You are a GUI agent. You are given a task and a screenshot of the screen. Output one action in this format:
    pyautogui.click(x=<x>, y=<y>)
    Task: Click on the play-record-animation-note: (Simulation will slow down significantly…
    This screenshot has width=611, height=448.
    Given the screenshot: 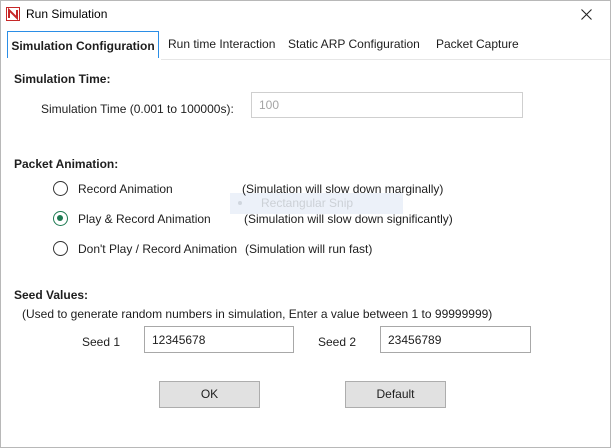 What is the action you would take?
    pyautogui.click(x=348, y=219)
    